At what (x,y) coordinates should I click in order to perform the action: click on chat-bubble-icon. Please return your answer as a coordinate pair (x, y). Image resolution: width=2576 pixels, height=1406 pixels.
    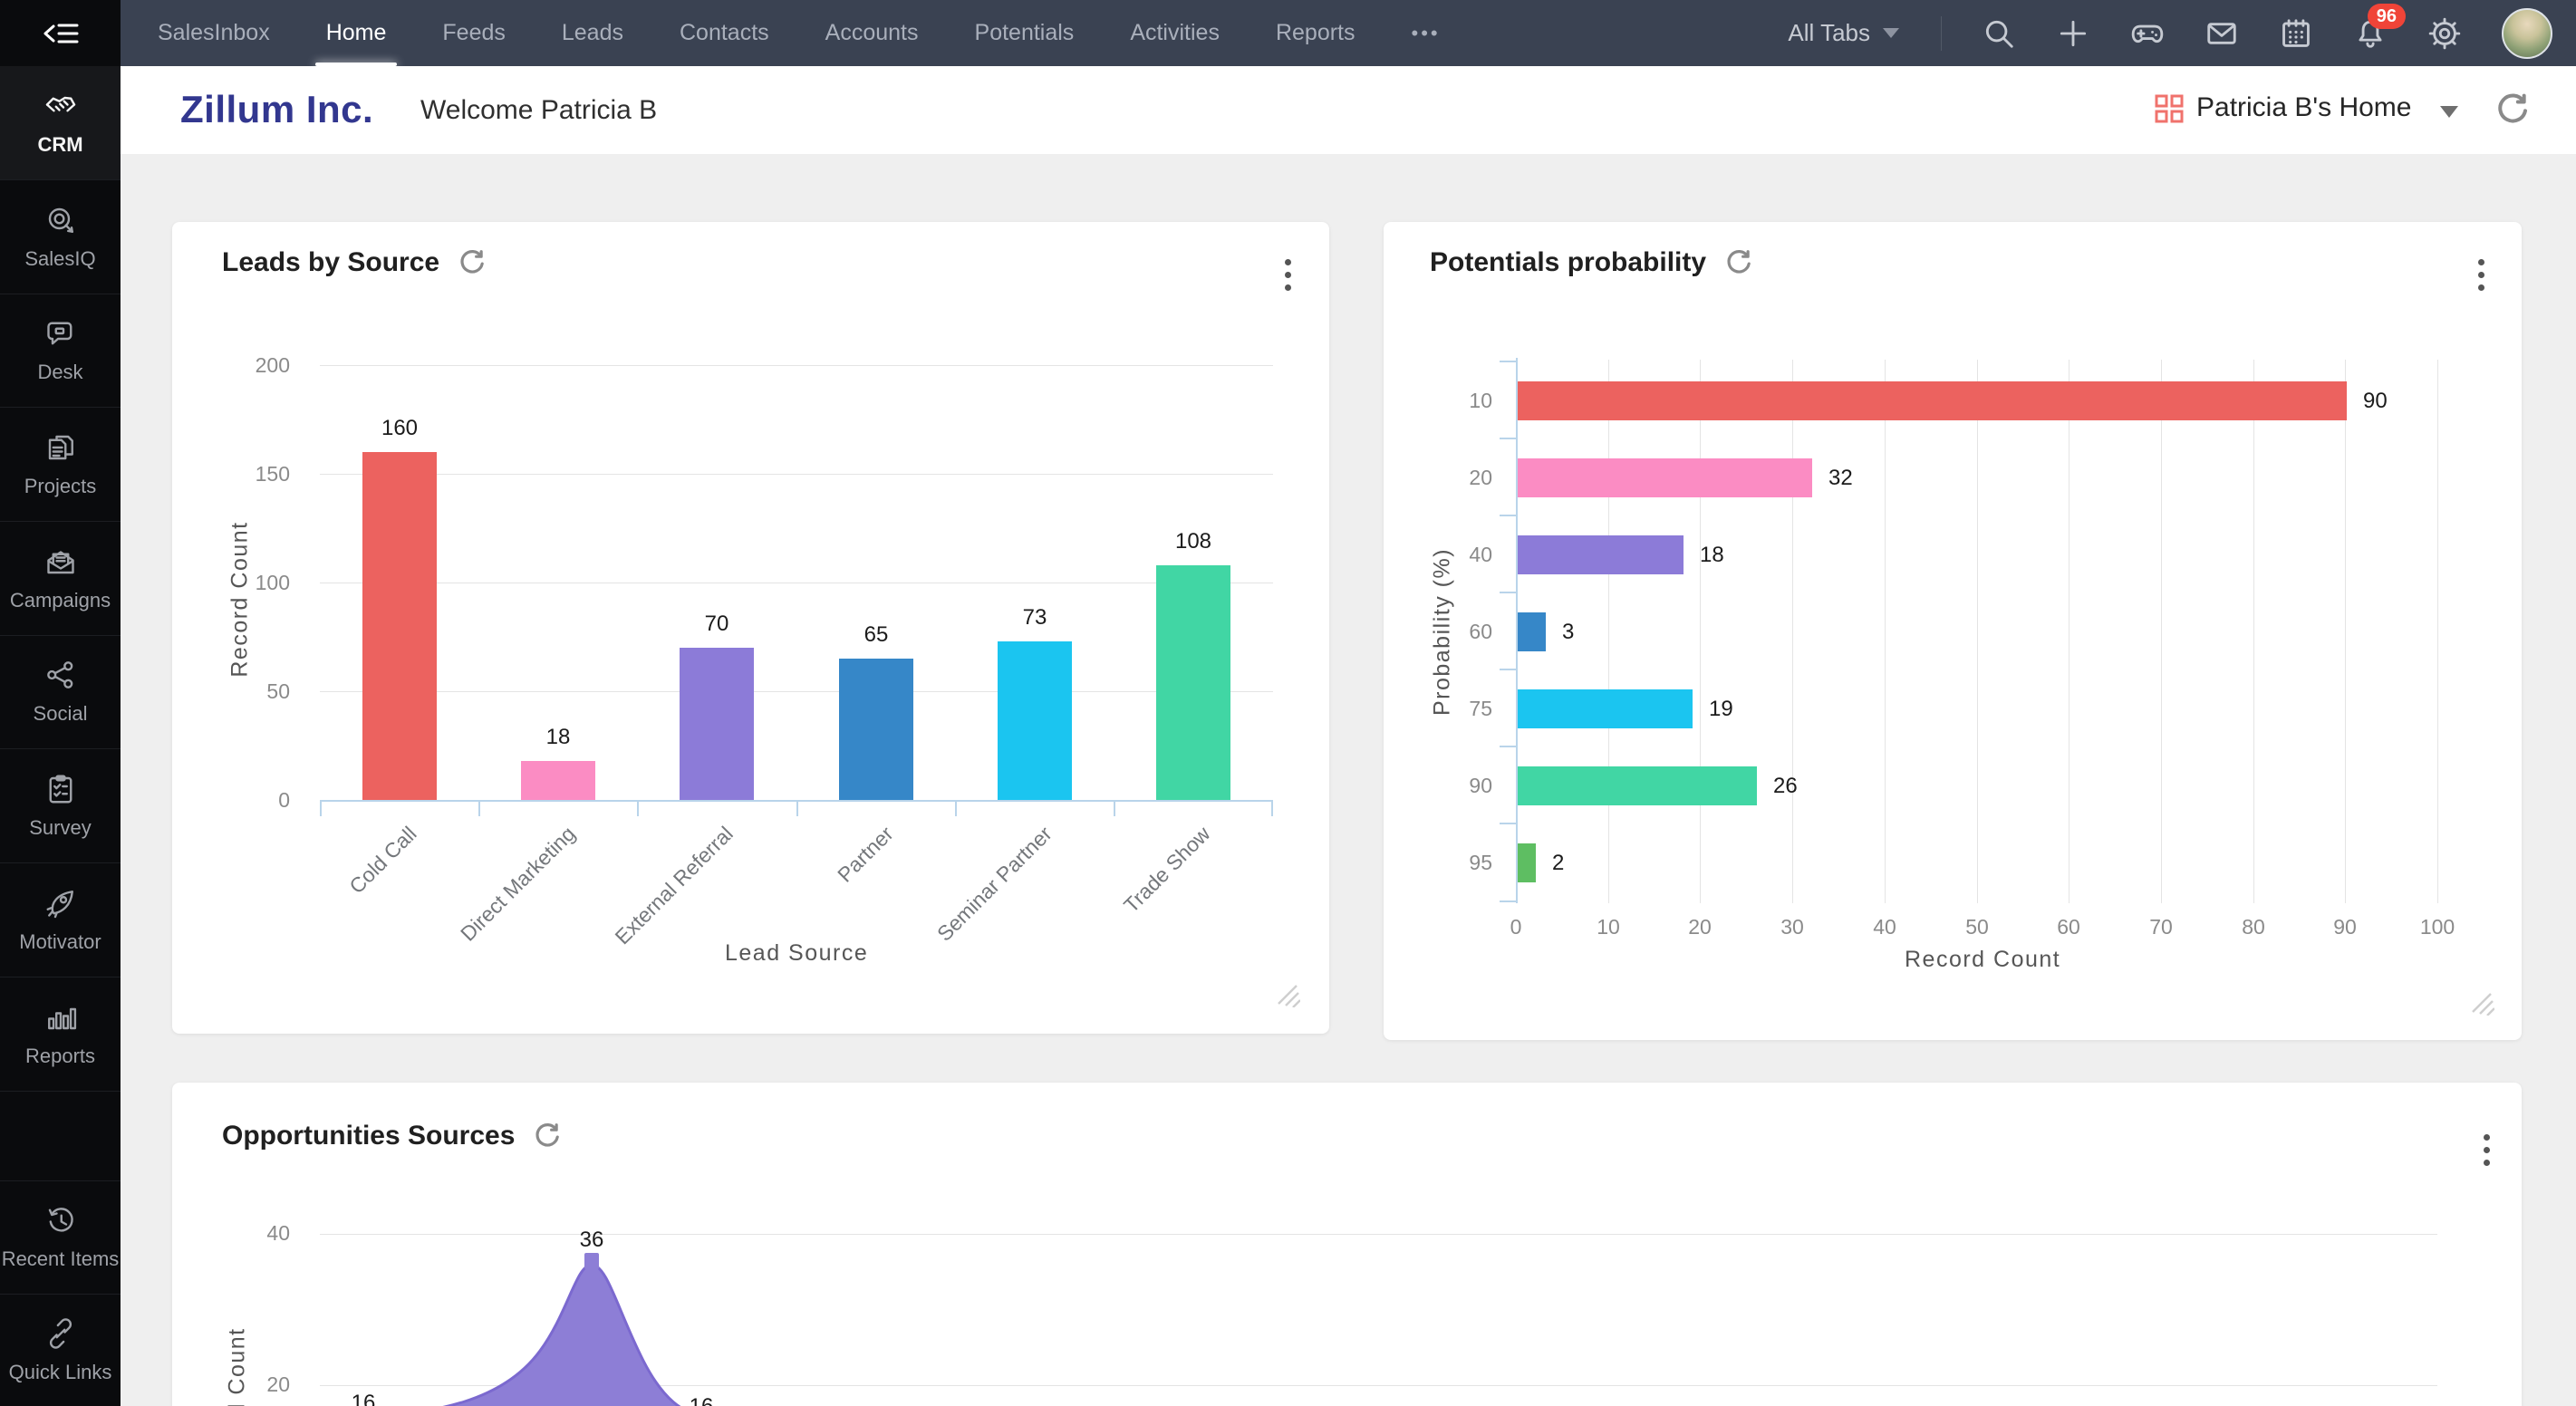
    Looking at the image, I should click on (59, 333).